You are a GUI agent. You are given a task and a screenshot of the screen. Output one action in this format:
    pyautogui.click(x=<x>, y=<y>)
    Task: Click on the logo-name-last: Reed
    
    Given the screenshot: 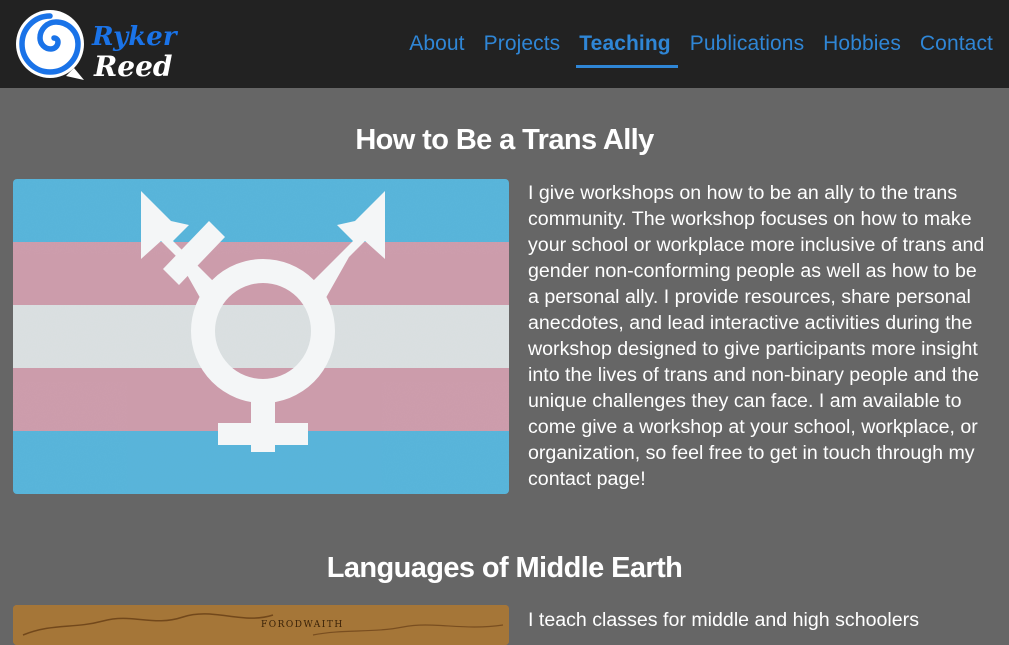 What is the action you would take?
    pyautogui.click(x=133, y=66)
    